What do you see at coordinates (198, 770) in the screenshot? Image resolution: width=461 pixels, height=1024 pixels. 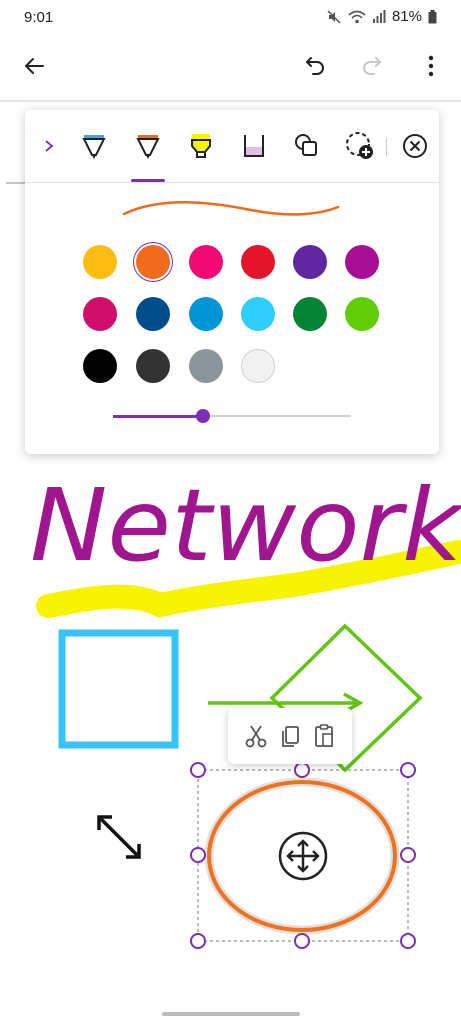 I see `resize-handle-top-left` at bounding box center [198, 770].